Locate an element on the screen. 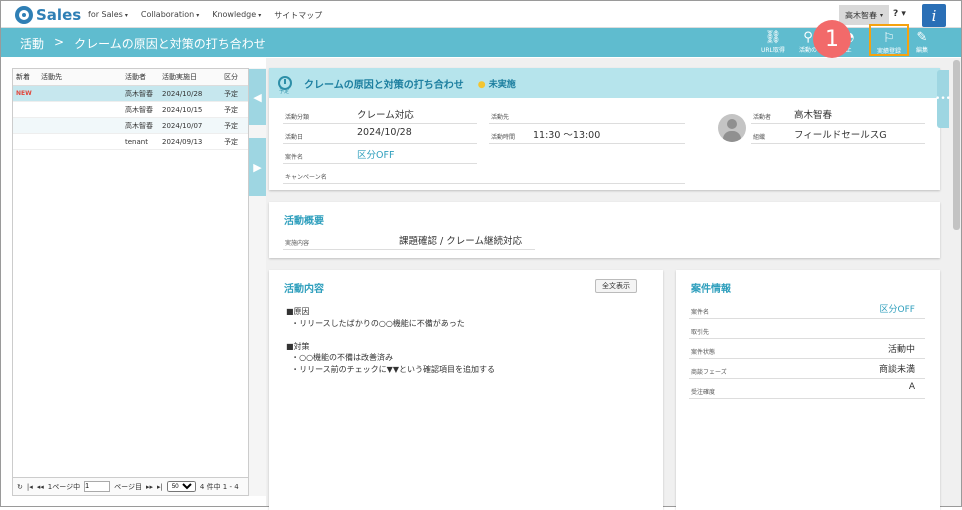 This screenshot has width=962, height=510. activity-title: クレームの原因と対策の打ち合わせ is located at coordinates (384, 85).